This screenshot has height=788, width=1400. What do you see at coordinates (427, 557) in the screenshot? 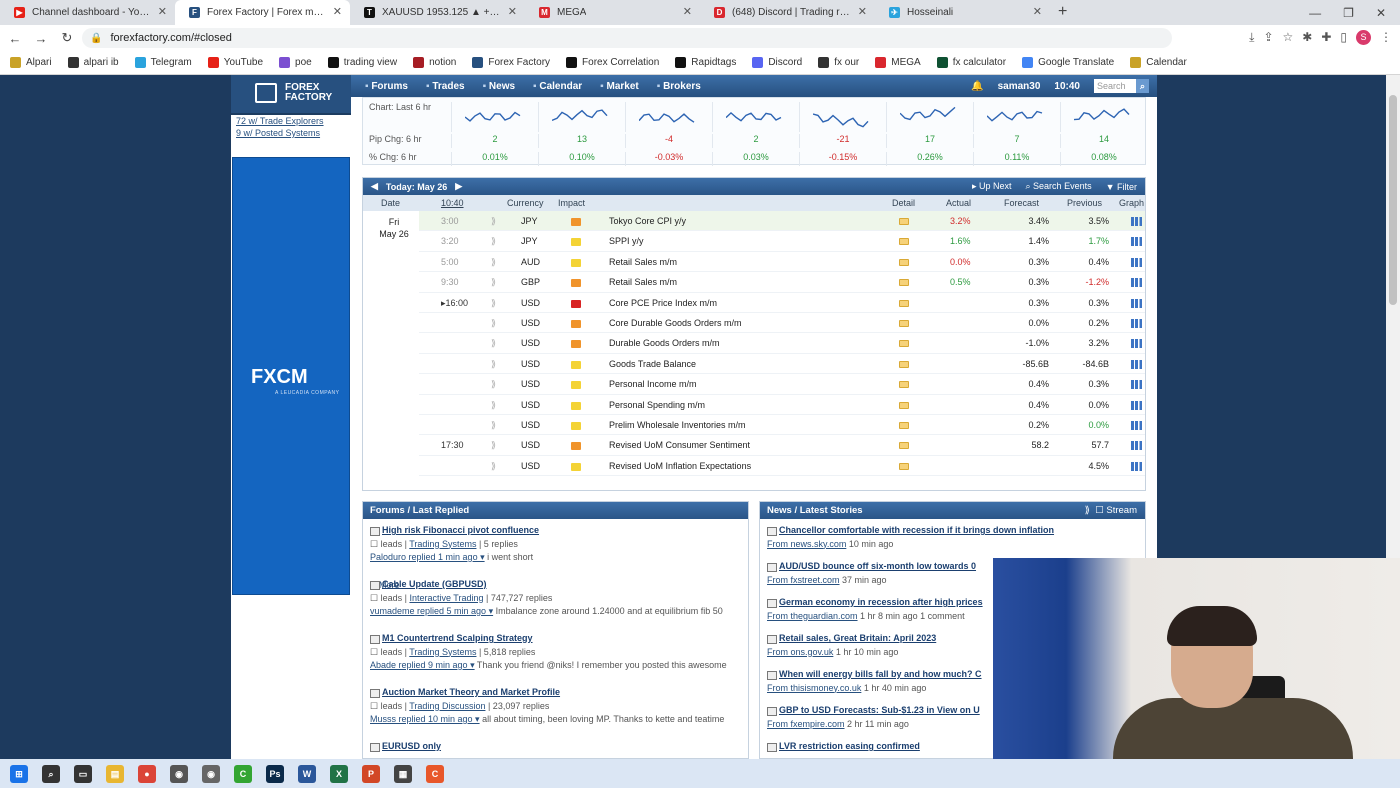
I see `forum-reply-author: Paloduro replied 1 min ago ▾` at bounding box center [427, 557].